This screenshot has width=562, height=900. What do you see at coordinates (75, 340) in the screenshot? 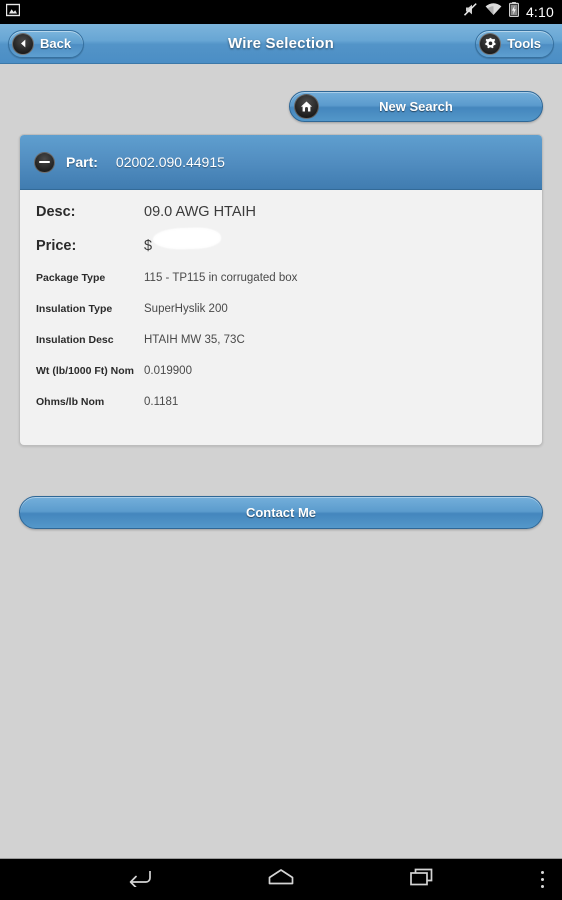
I see `detail-label: Insulation Desc` at bounding box center [75, 340].